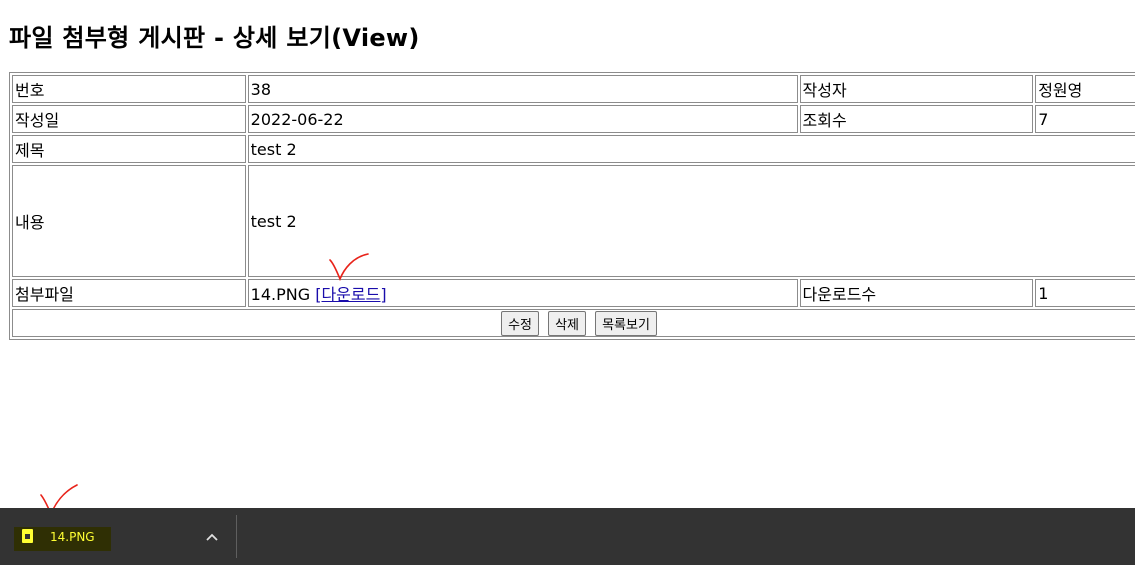  What do you see at coordinates (522, 293) in the screenshot?
I see `attach-cell: 14.PNG [다운로드]` at bounding box center [522, 293].